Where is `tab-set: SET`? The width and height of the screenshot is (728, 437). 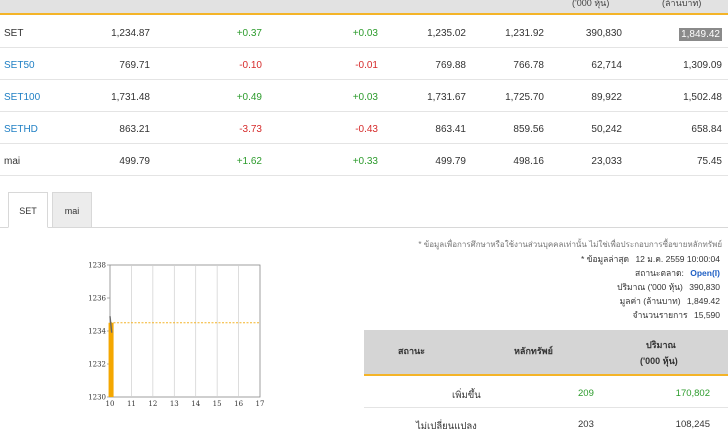
tab-set: SET is located at coordinates (28, 210).